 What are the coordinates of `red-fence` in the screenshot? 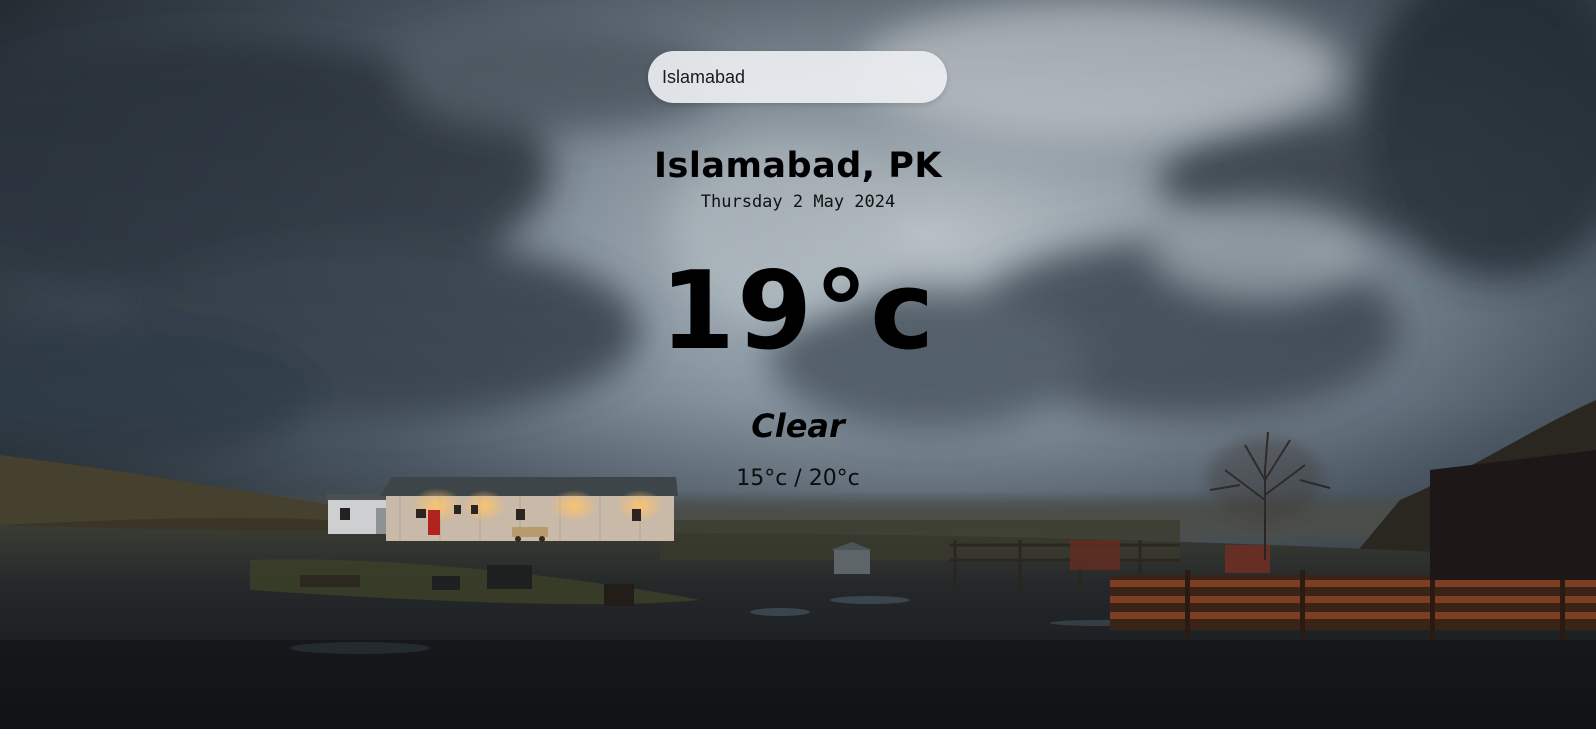 It's located at (1353, 605).